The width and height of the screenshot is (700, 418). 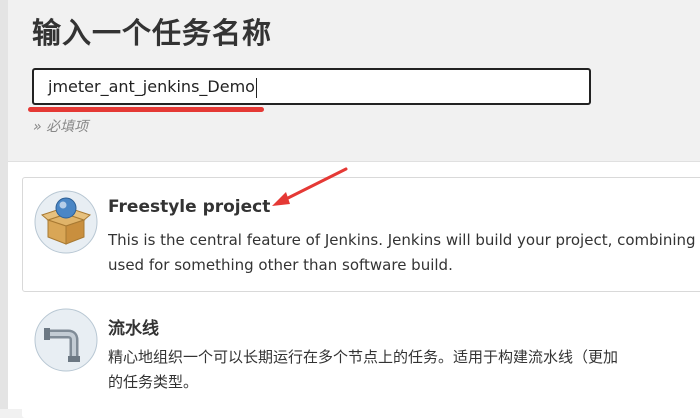 What do you see at coordinates (66, 222) in the screenshot?
I see `freestyle-box-icon` at bounding box center [66, 222].